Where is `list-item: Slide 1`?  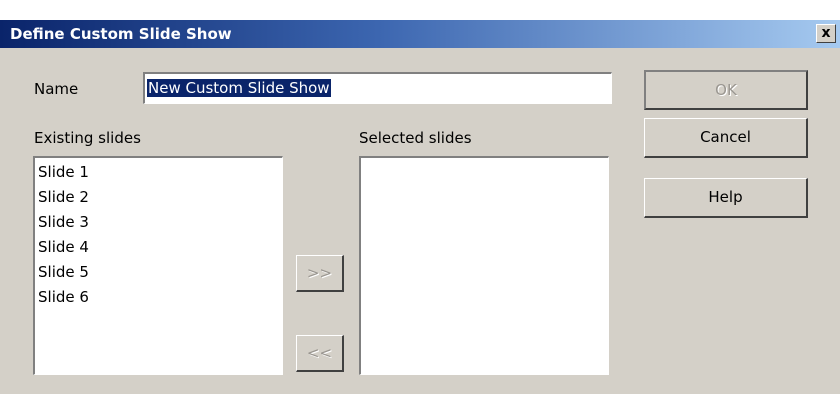 list-item: Slide 1 is located at coordinates (158, 172).